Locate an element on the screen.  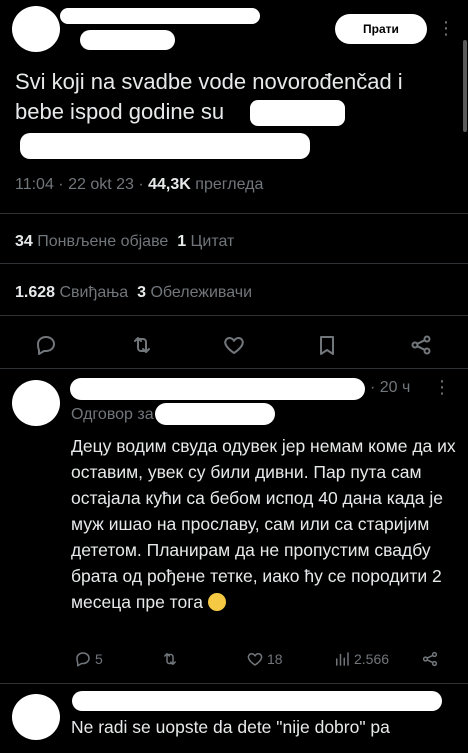
share-button is located at coordinates (421, 345).